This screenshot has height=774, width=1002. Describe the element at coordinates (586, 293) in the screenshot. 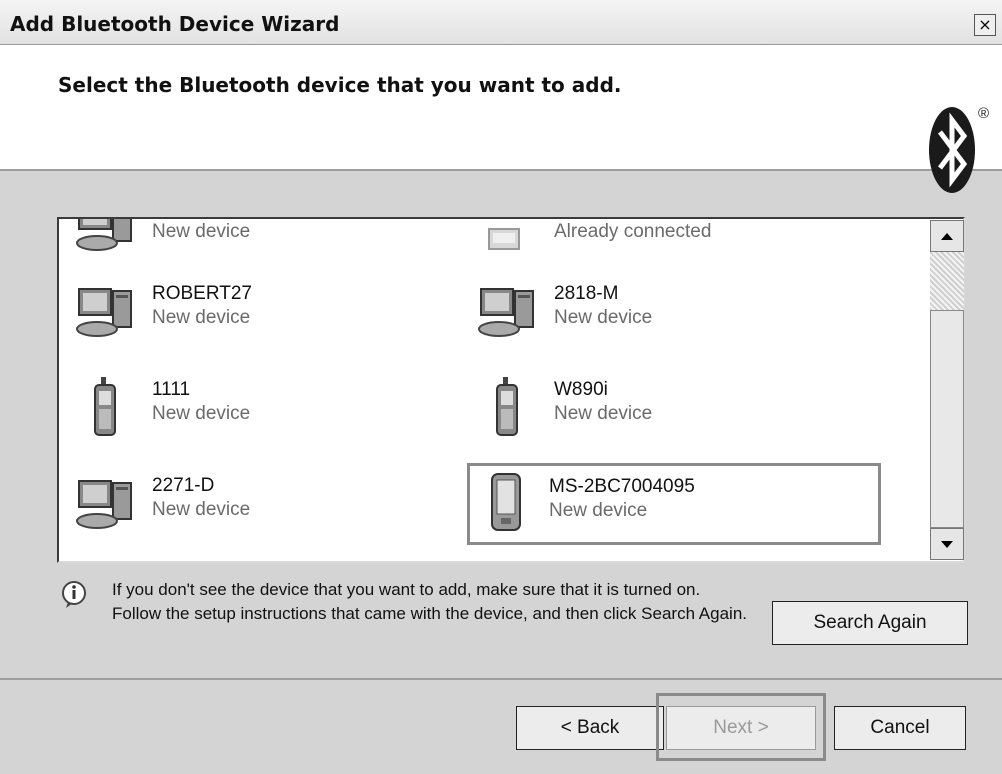

I see `device-name: 2818-M` at that location.